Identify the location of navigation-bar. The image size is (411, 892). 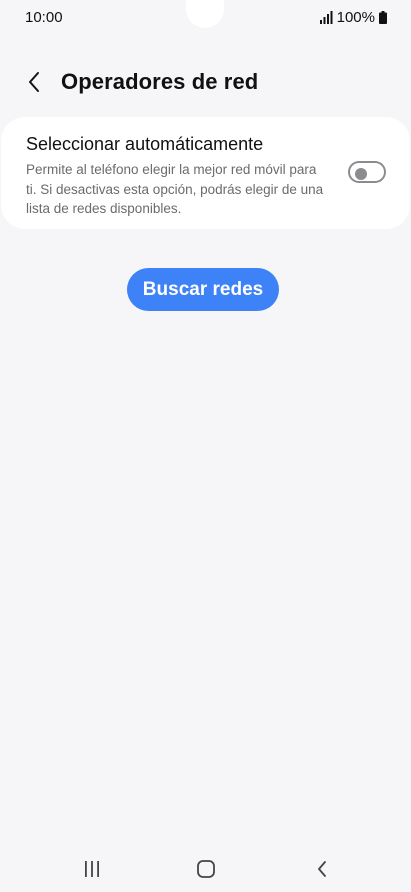
(205, 868).